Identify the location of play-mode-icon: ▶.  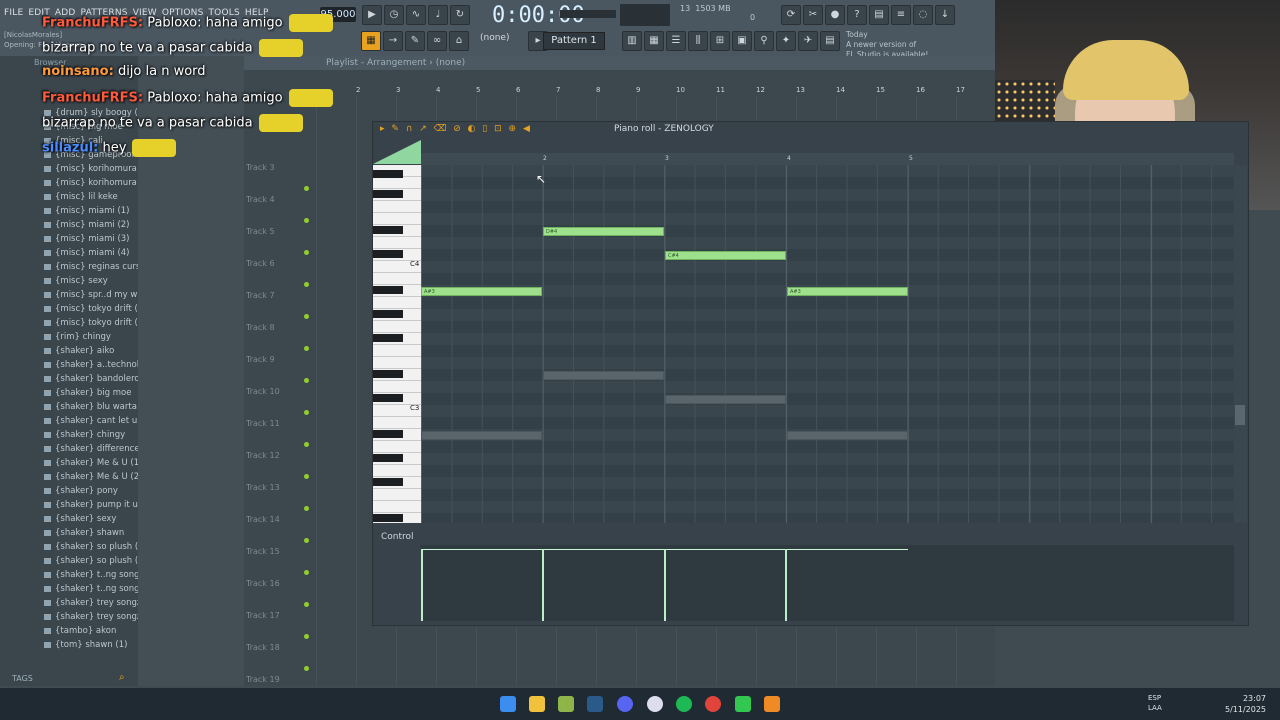
(372, 15).